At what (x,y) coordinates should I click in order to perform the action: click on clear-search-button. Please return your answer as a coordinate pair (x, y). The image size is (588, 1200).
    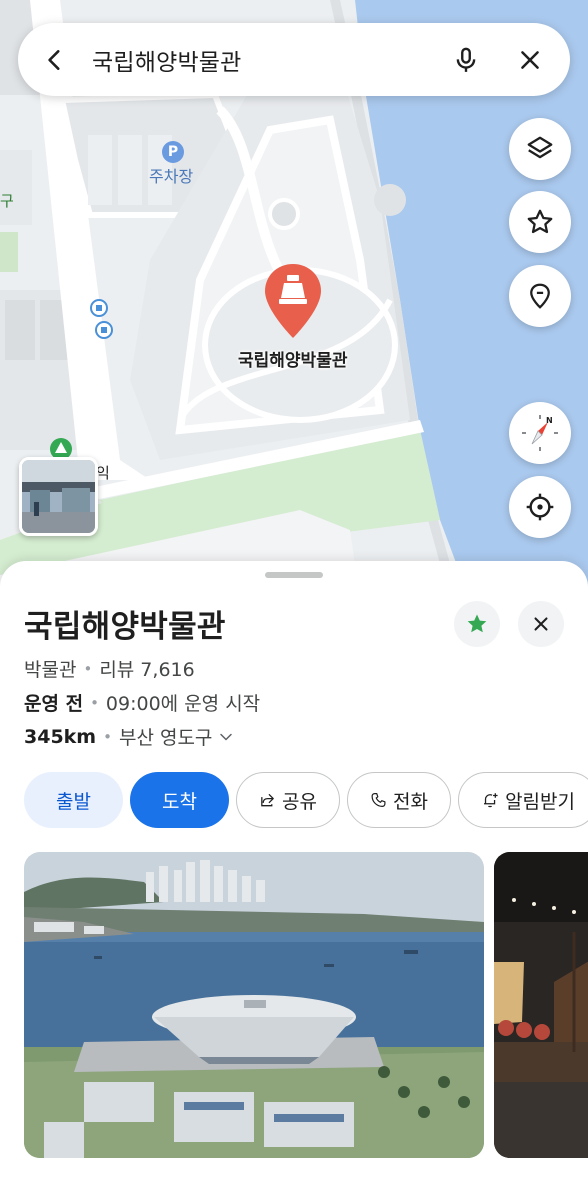
    Looking at the image, I should click on (530, 59).